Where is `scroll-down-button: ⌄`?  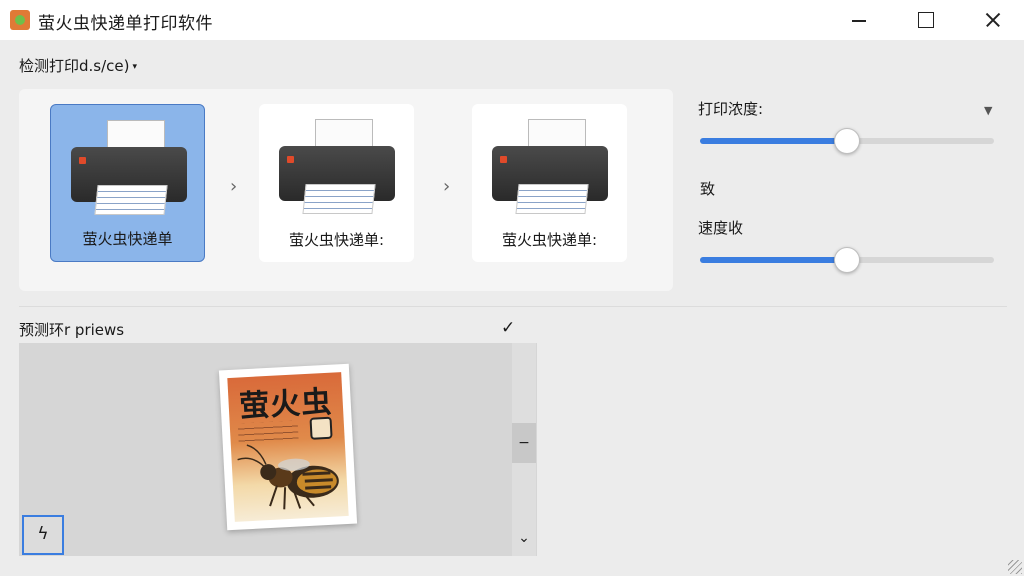
scroll-down-button: ⌄ is located at coordinates (524, 538).